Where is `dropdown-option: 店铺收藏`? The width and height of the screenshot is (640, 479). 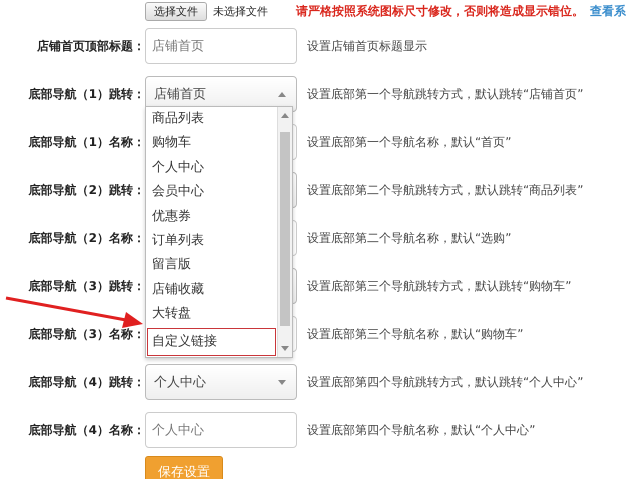 dropdown-option: 店铺收藏 is located at coordinates (211, 290).